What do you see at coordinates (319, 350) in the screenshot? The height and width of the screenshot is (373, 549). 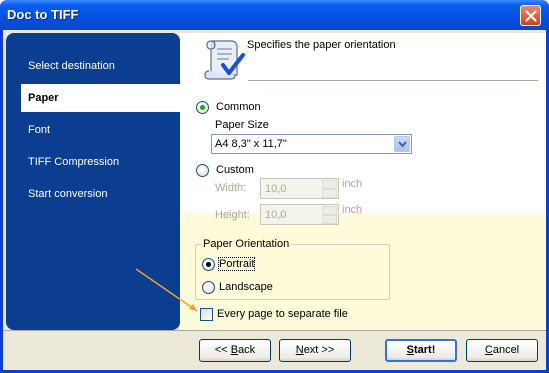 I see `next-label-rest: ext >>` at bounding box center [319, 350].